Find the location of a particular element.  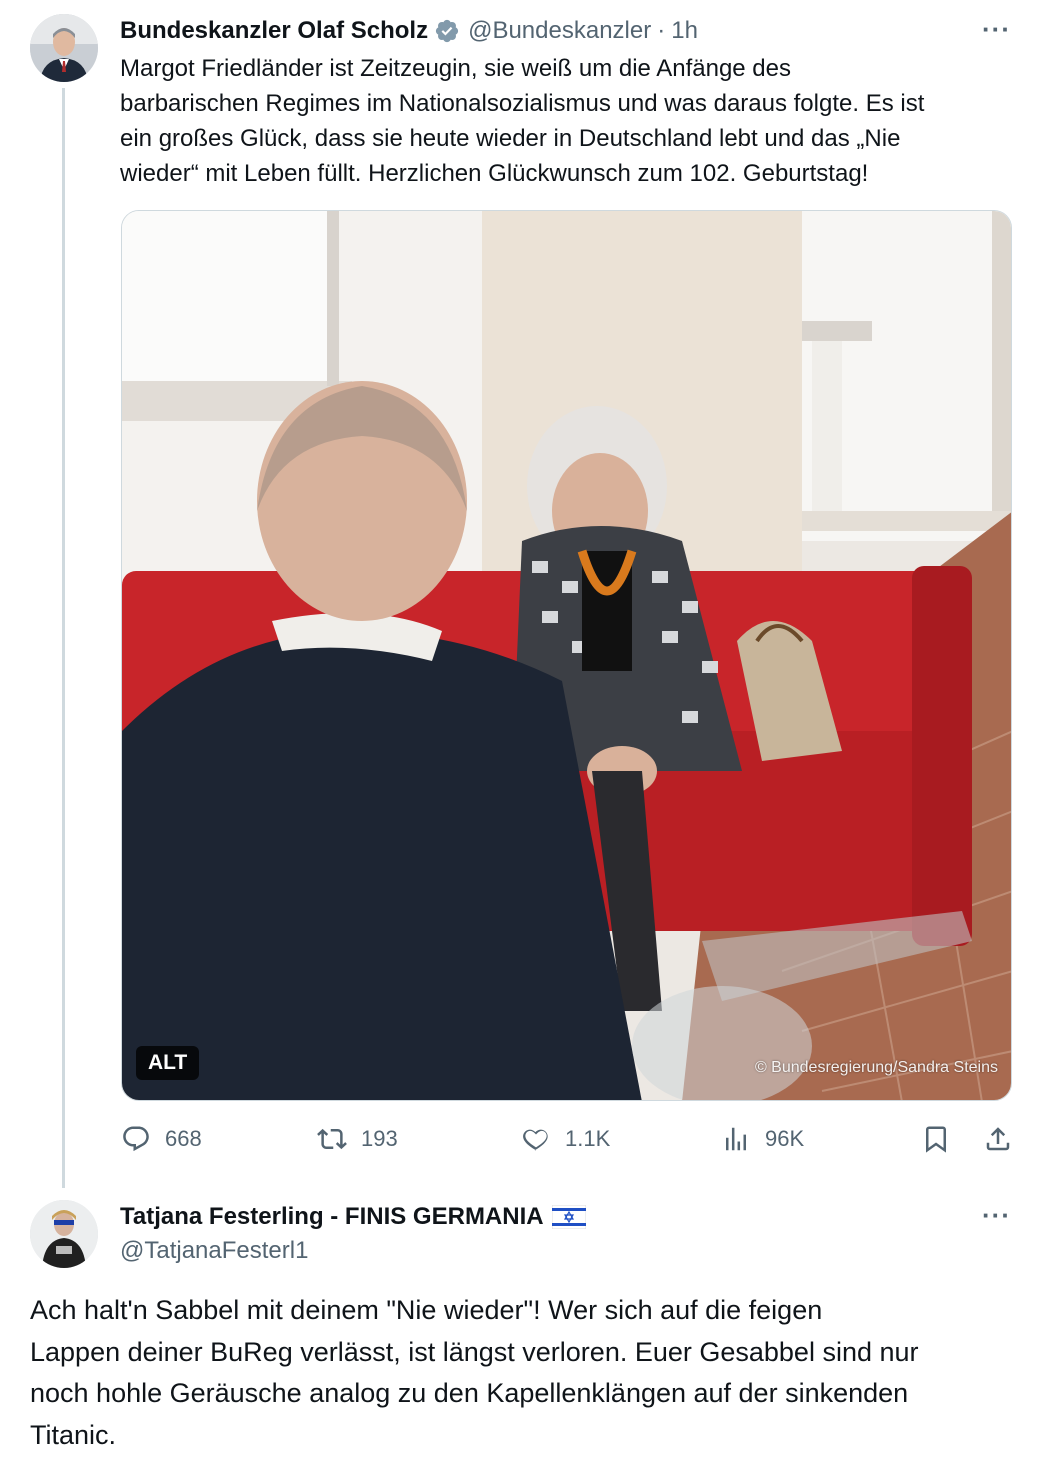

reply-text-line: Titanic. is located at coordinates (73, 1434).